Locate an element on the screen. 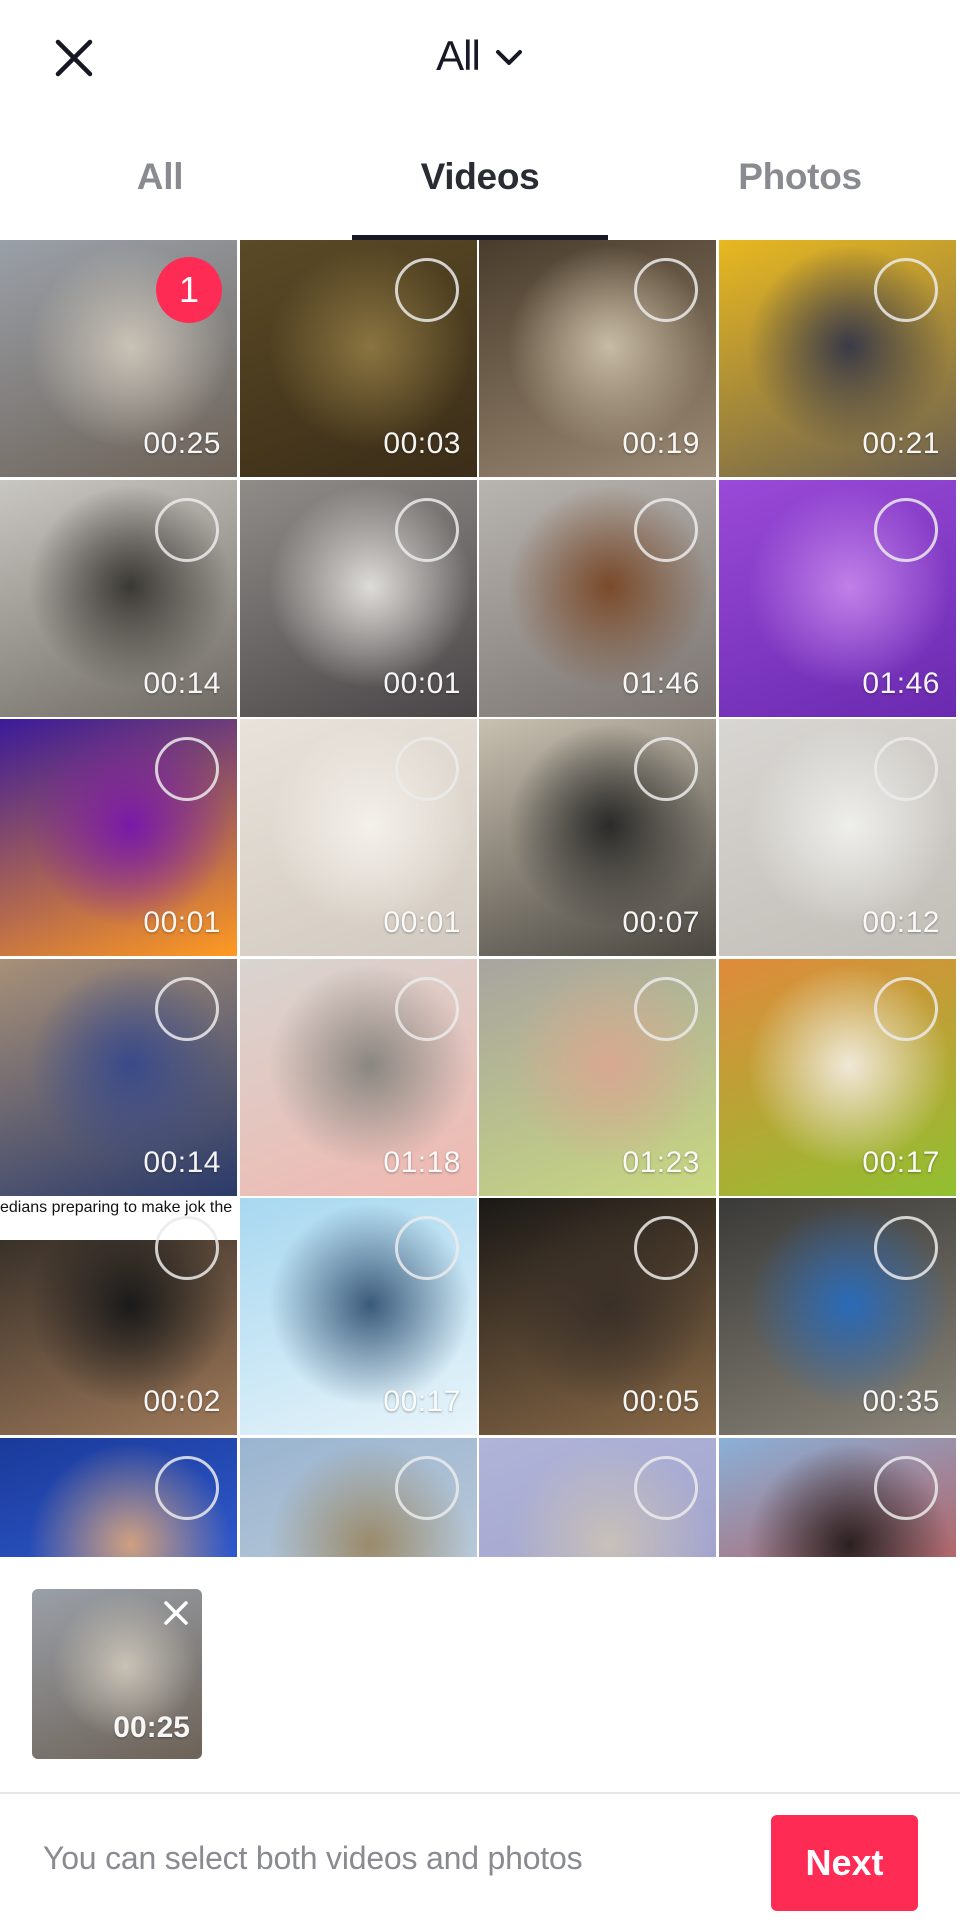 Image resolution: width=960 pixels, height=1920 pixels. media-tile: 1 00:25 is located at coordinates (118, 358).